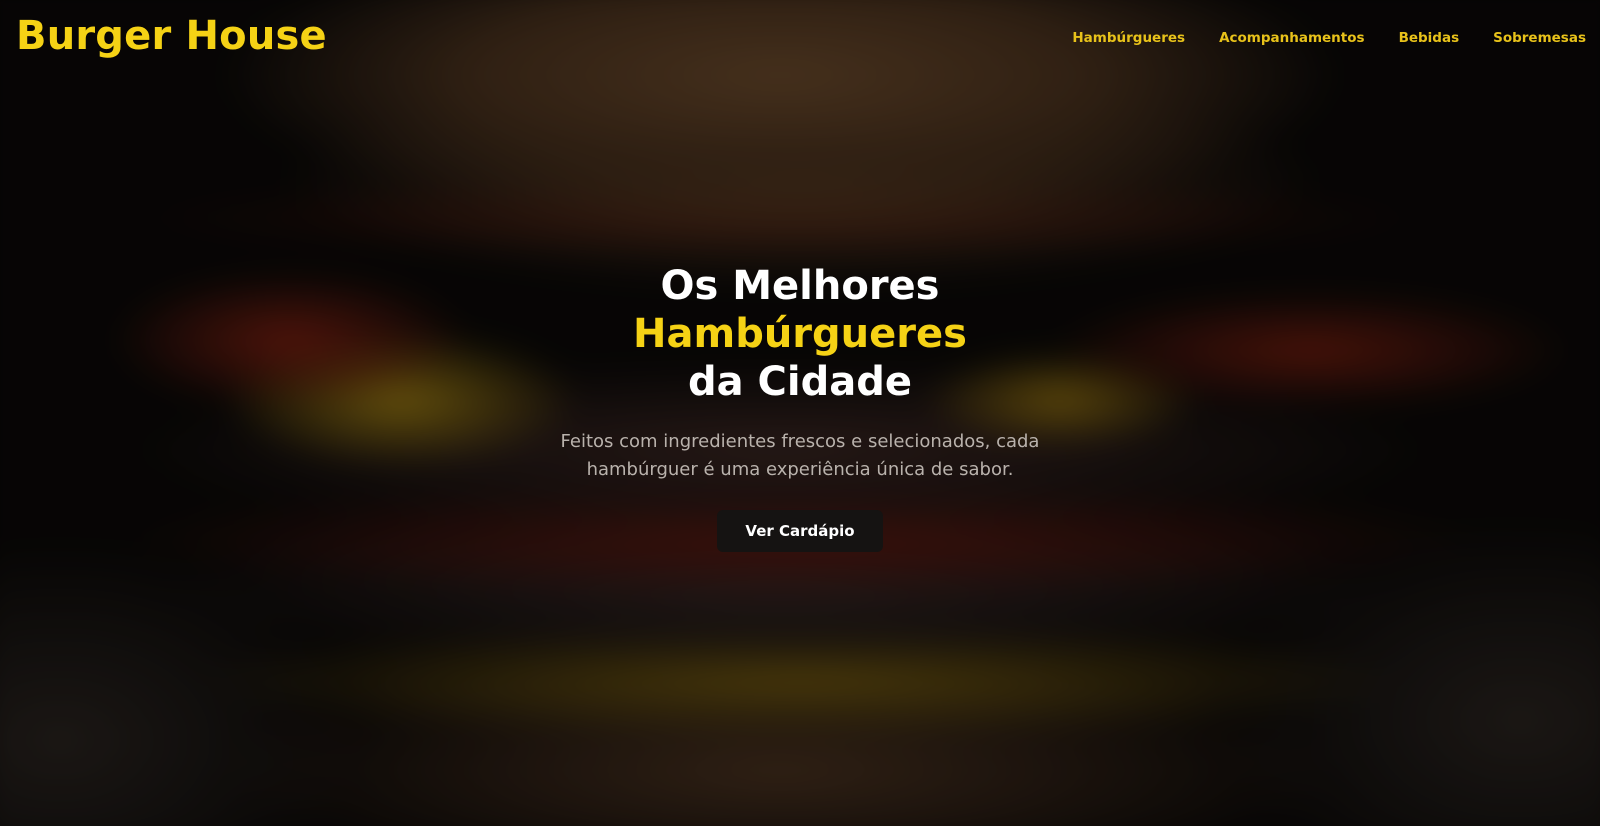 The height and width of the screenshot is (826, 1600). What do you see at coordinates (800, 286) in the screenshot?
I see `hero-title-line1: Os Melhores` at bounding box center [800, 286].